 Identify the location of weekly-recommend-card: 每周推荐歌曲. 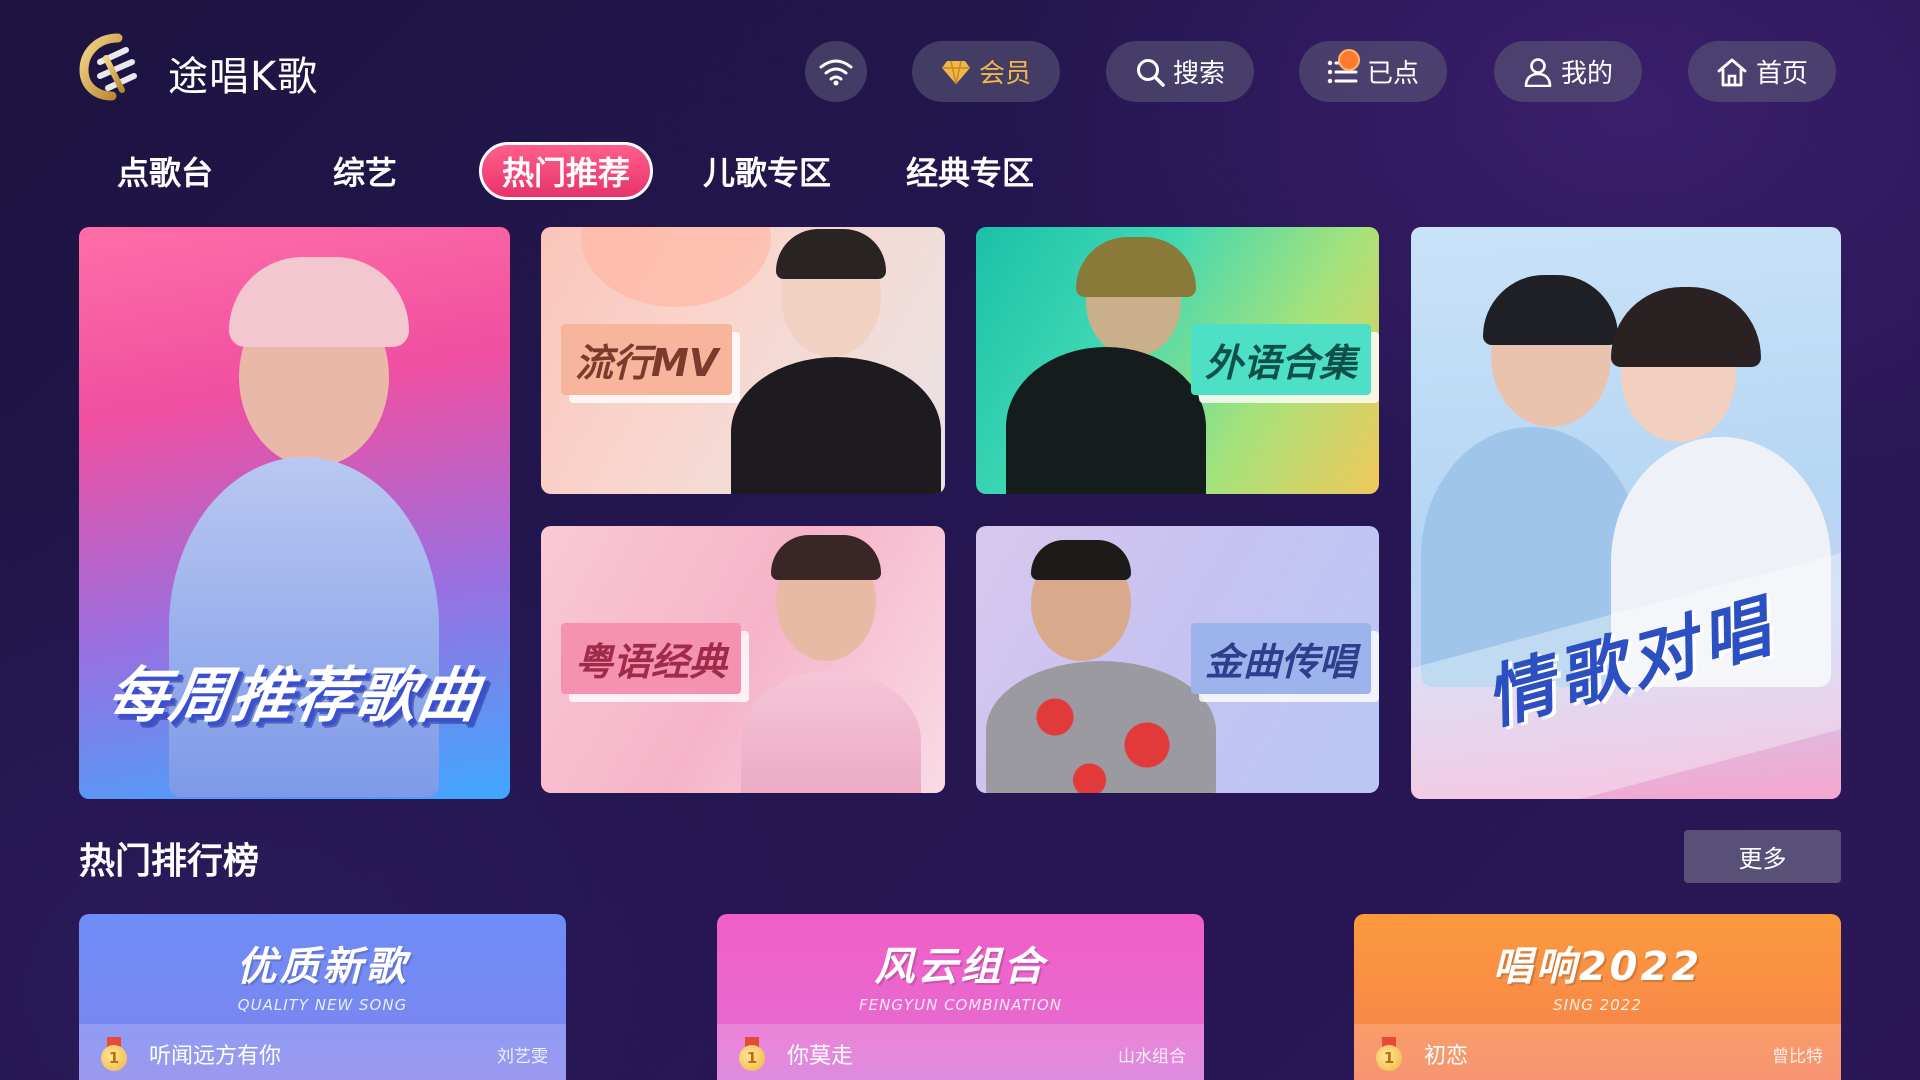
(294, 513).